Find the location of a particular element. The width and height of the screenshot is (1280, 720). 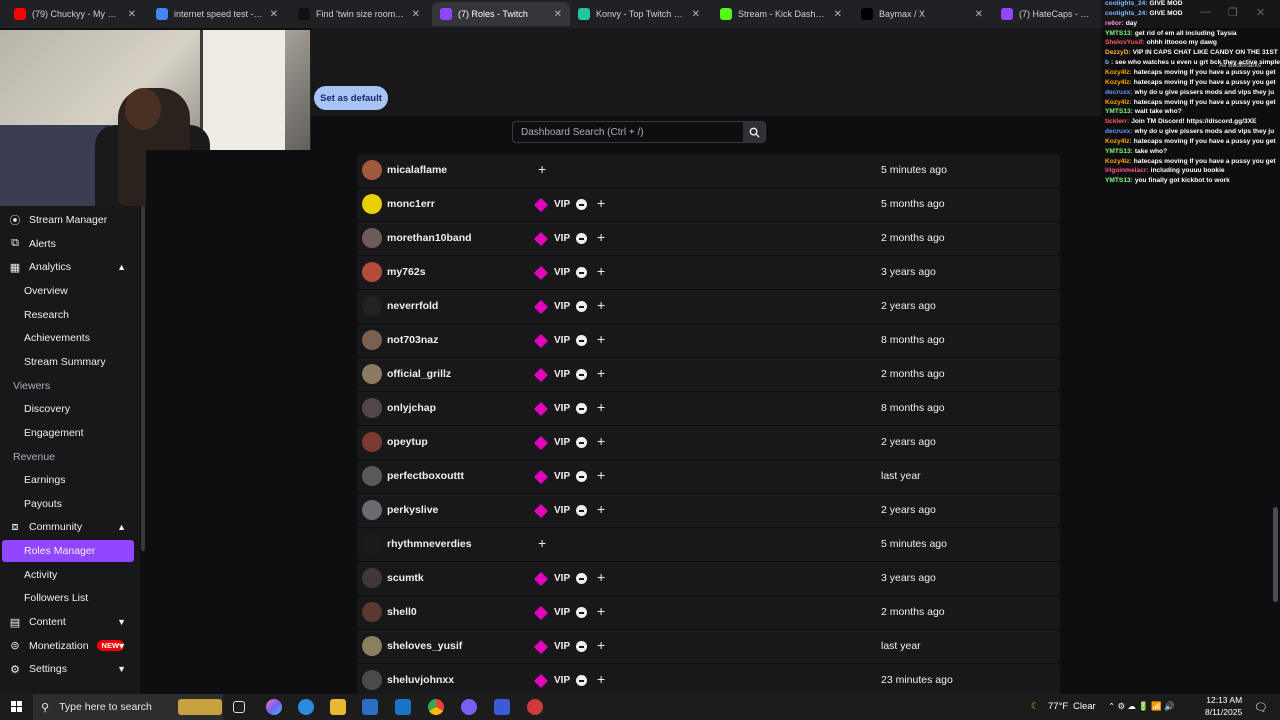

sidebar-item-activity: Activity is located at coordinates (70, 575).